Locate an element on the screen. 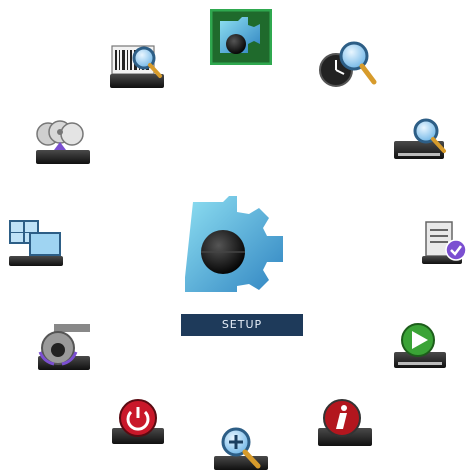 This screenshot has width=469, height=472. selected-menu-label: SETUP is located at coordinates (242, 325).